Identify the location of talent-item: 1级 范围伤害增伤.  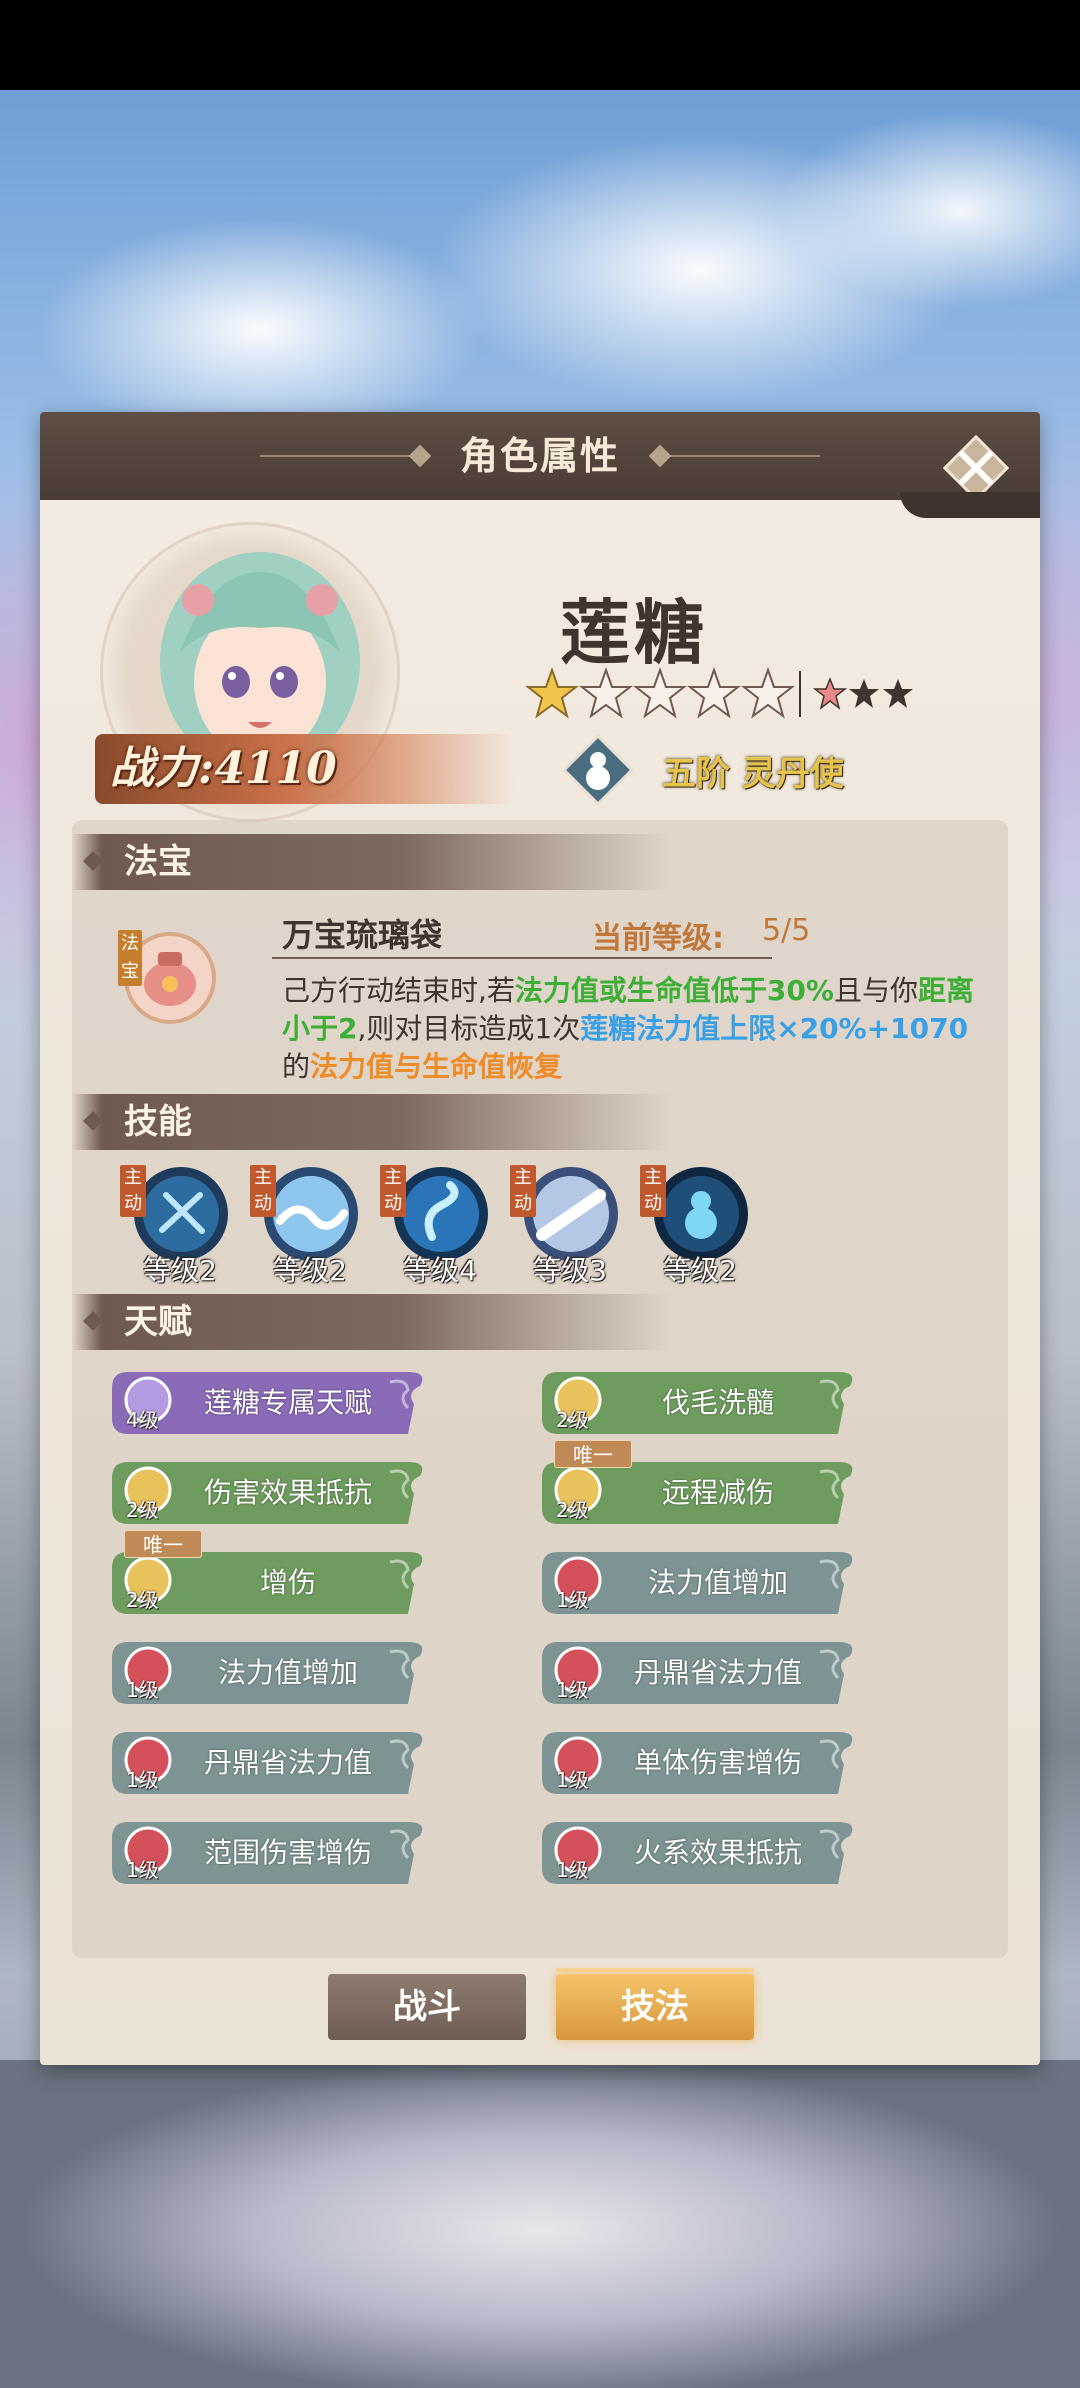
(268, 1853).